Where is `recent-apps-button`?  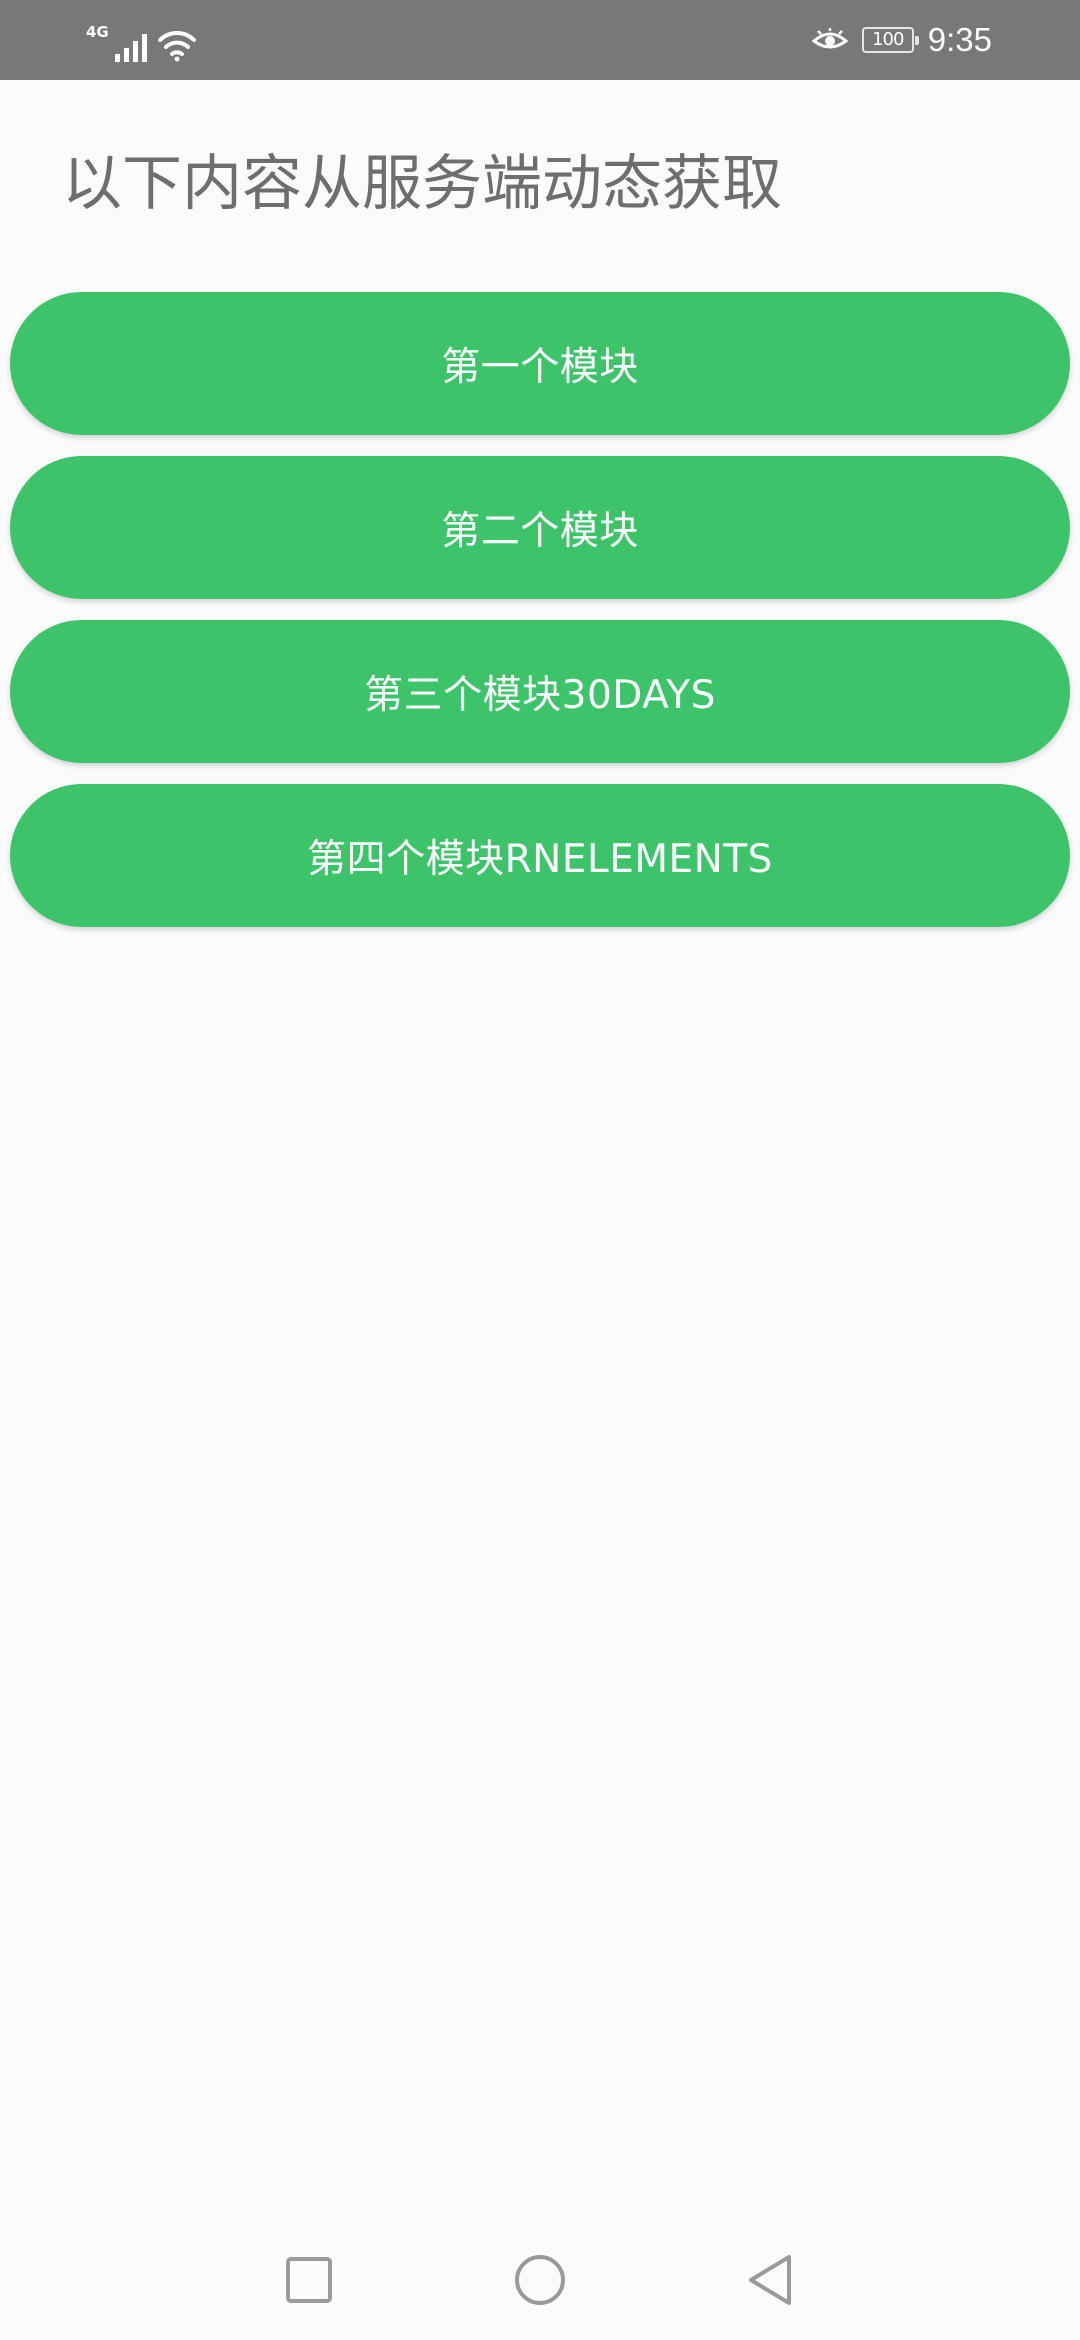 recent-apps-button is located at coordinates (309, 2280).